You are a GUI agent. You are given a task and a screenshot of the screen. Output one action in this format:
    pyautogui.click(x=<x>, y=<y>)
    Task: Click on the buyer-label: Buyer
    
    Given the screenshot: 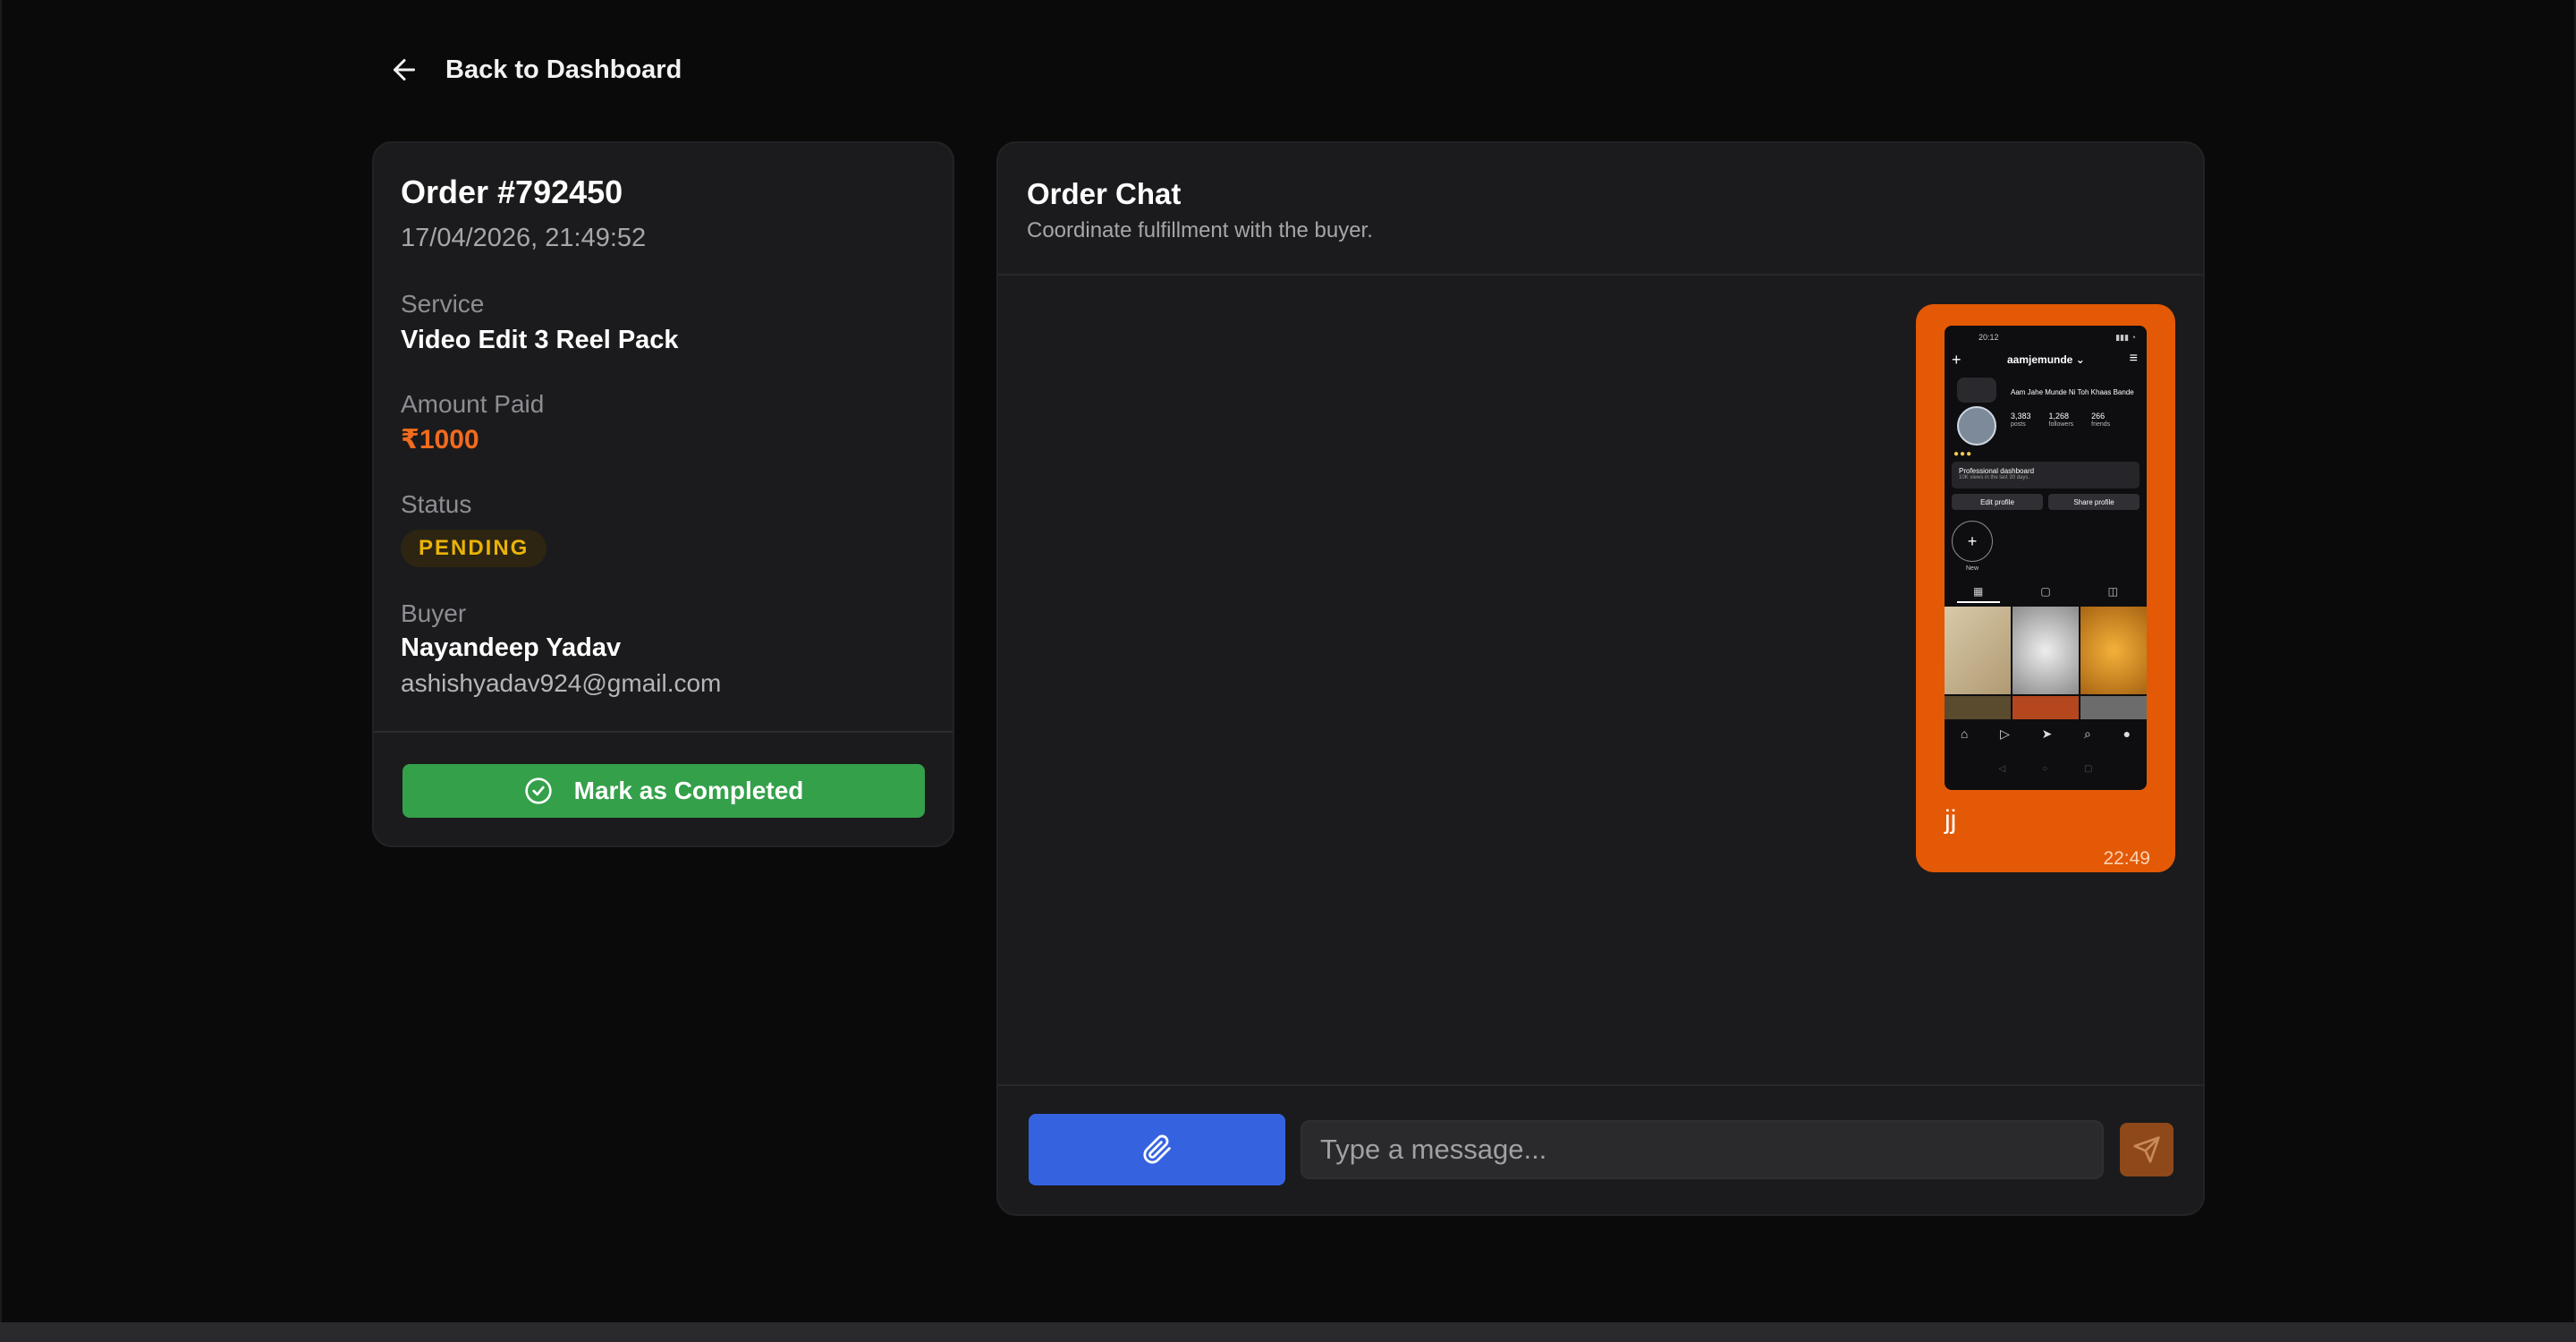 What is the action you would take?
    pyautogui.click(x=434, y=613)
    